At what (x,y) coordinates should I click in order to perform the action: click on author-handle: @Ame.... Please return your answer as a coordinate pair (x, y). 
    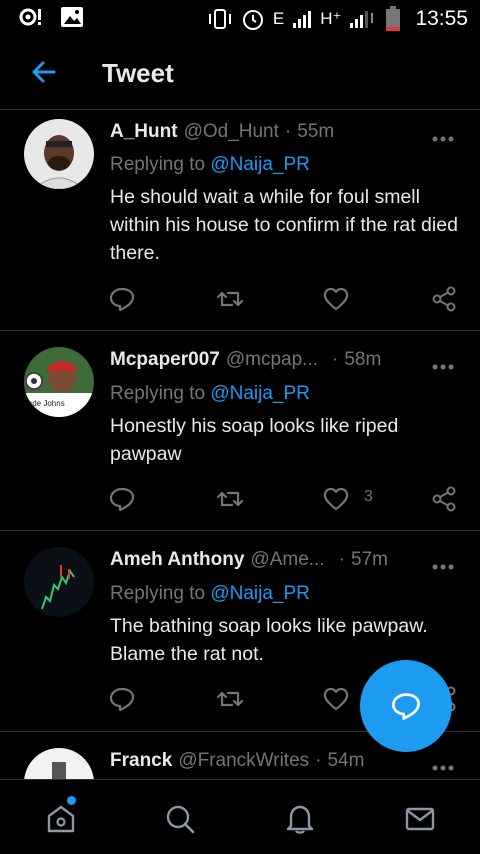
    Looking at the image, I should click on (287, 560).